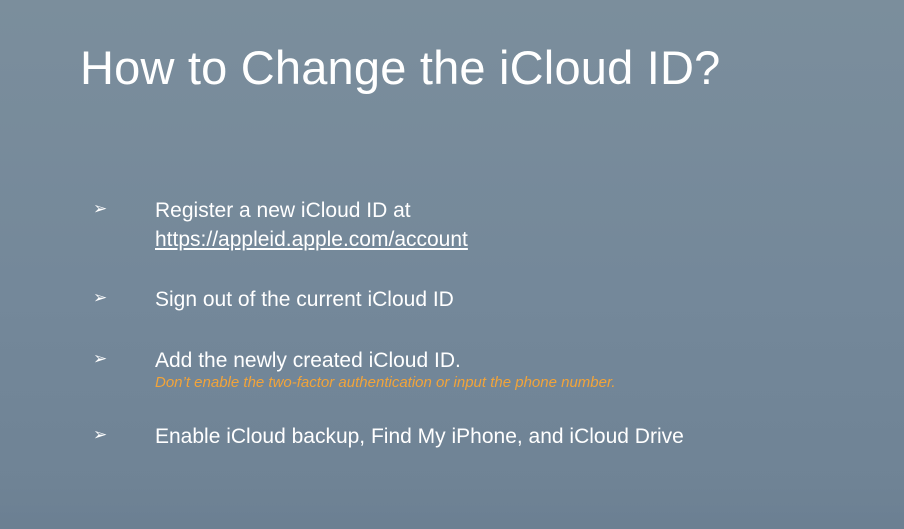 This screenshot has height=529, width=904. I want to click on appleid-account-link: https://appleid.apple.com/account, so click(311, 239).